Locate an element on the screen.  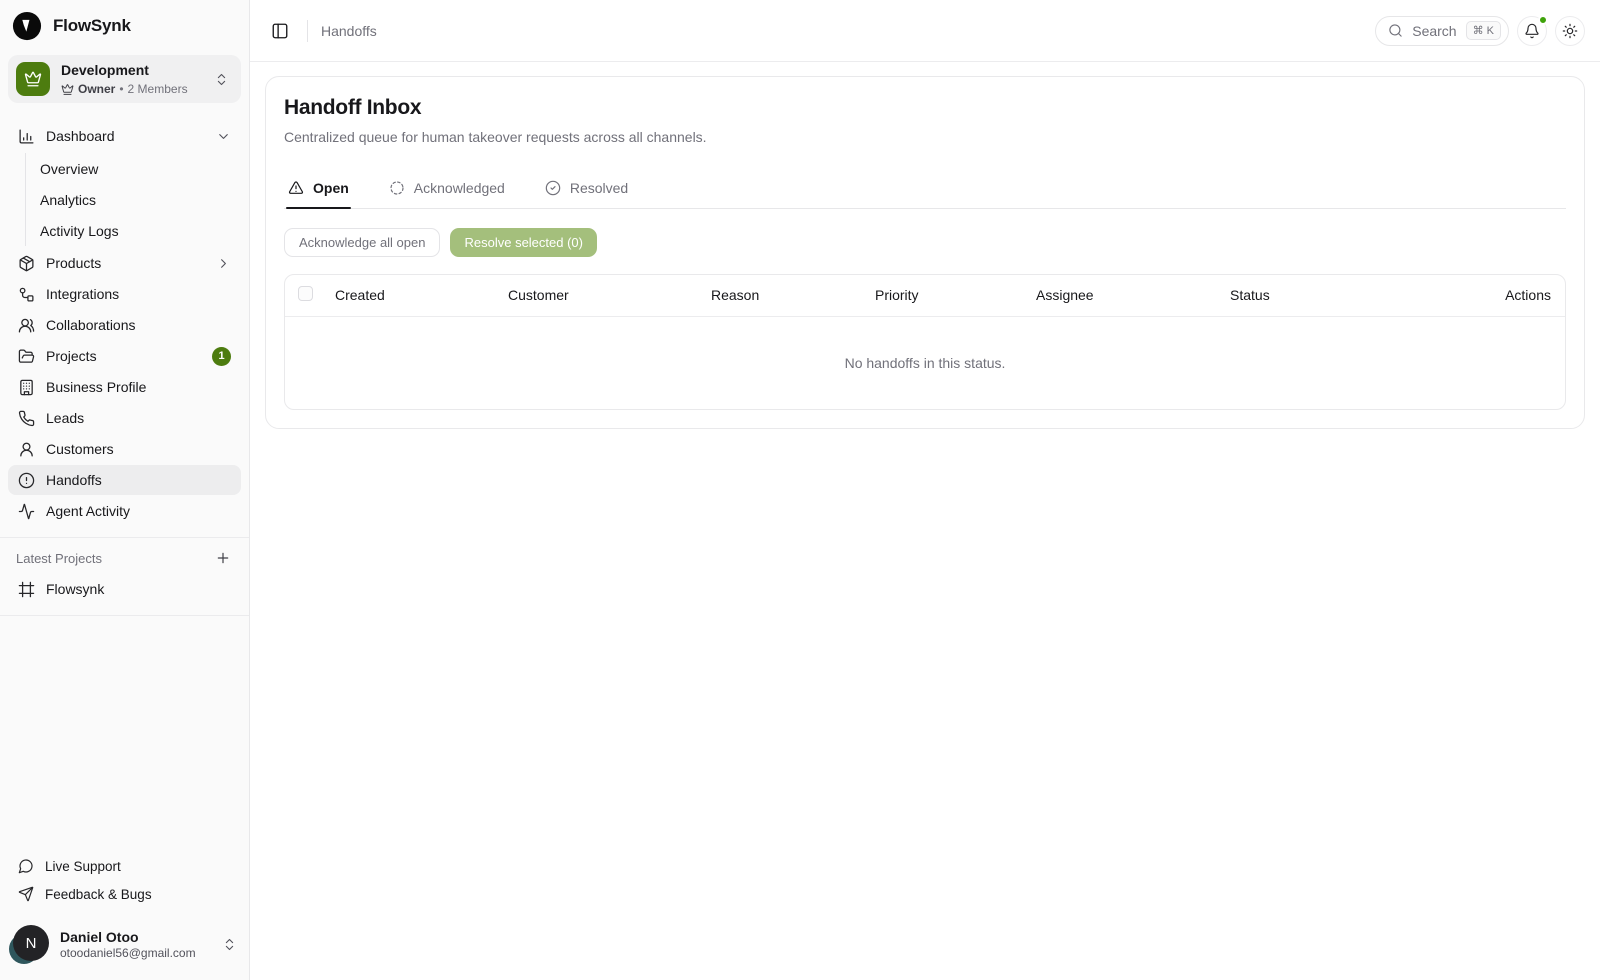
brand-name: FlowSynk is located at coordinates (92, 25).